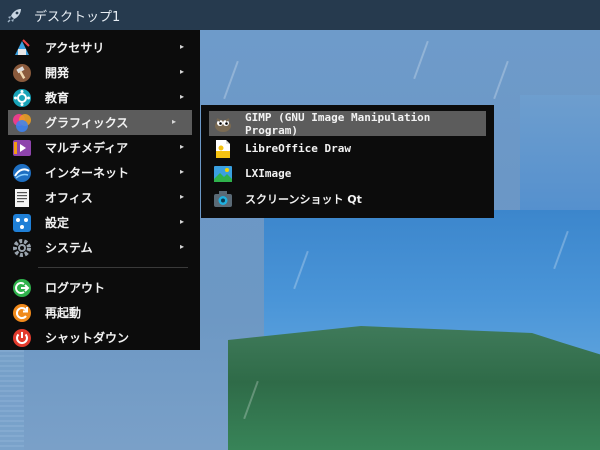 The width and height of the screenshot is (600, 450). I want to click on menu-item-development: 開発 ▸, so click(100, 72).